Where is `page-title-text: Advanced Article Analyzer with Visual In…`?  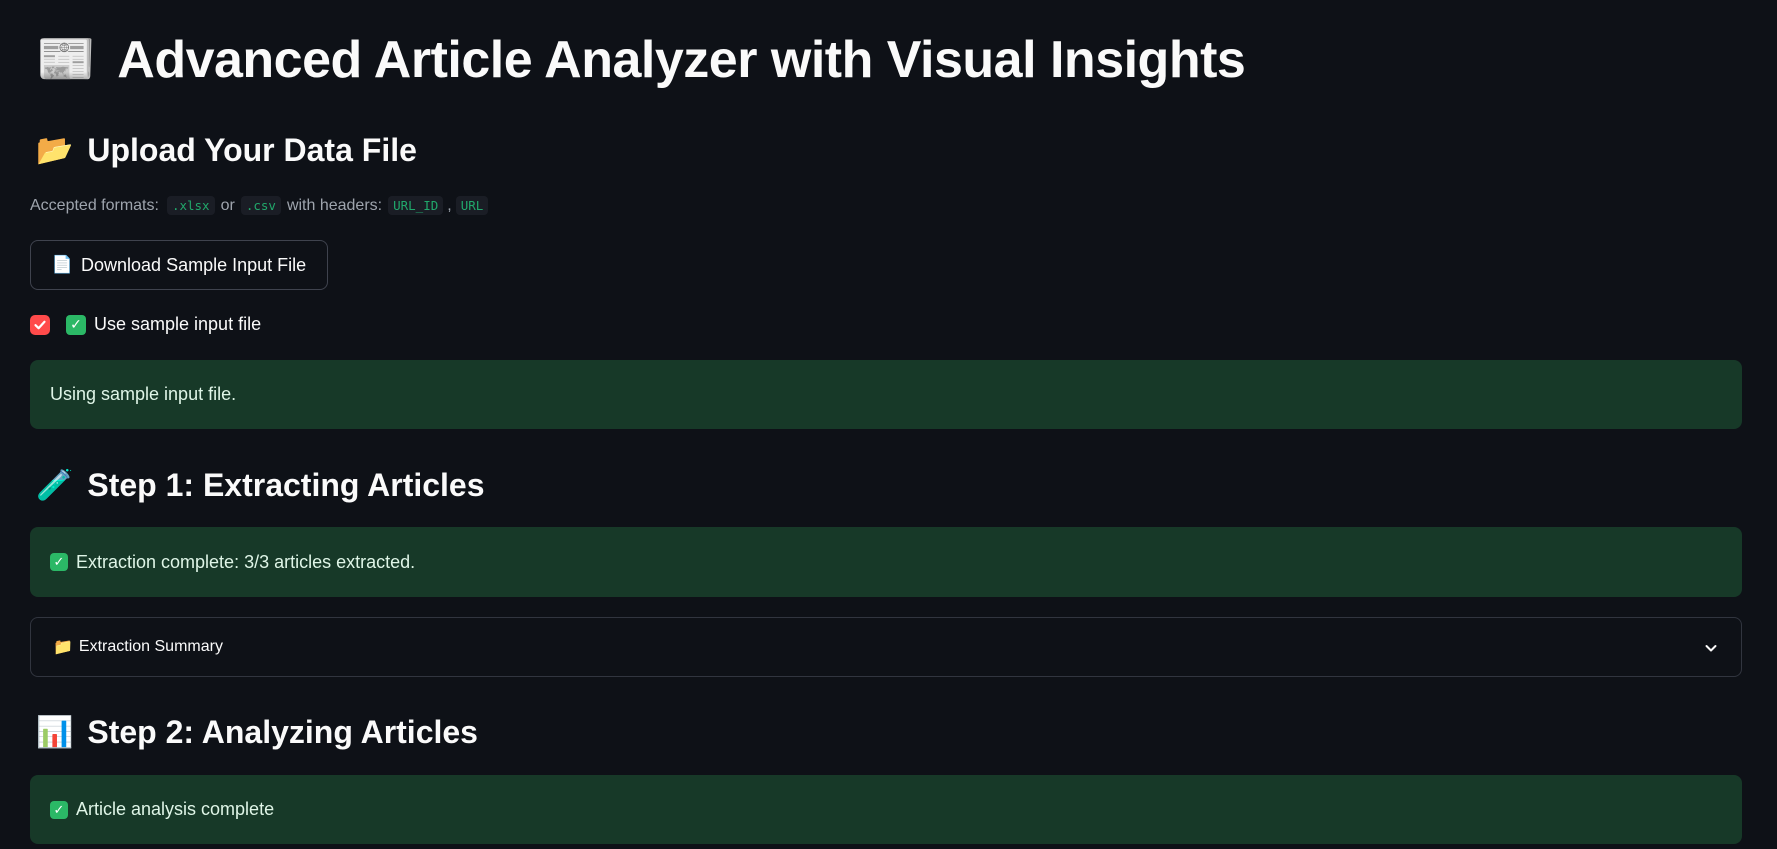 page-title-text: Advanced Article Analyzer with Visual In… is located at coordinates (681, 60).